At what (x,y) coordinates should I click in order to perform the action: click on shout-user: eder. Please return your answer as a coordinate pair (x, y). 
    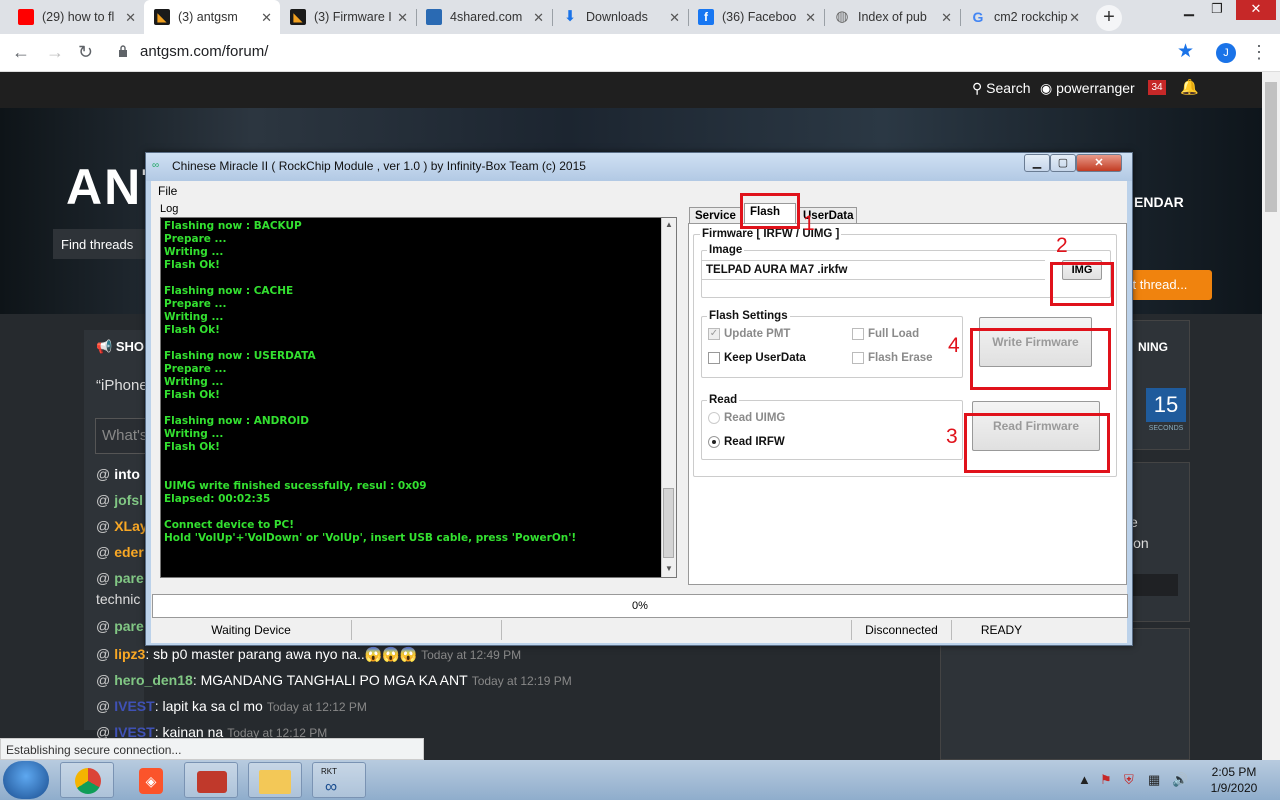
    Looking at the image, I should click on (129, 552).